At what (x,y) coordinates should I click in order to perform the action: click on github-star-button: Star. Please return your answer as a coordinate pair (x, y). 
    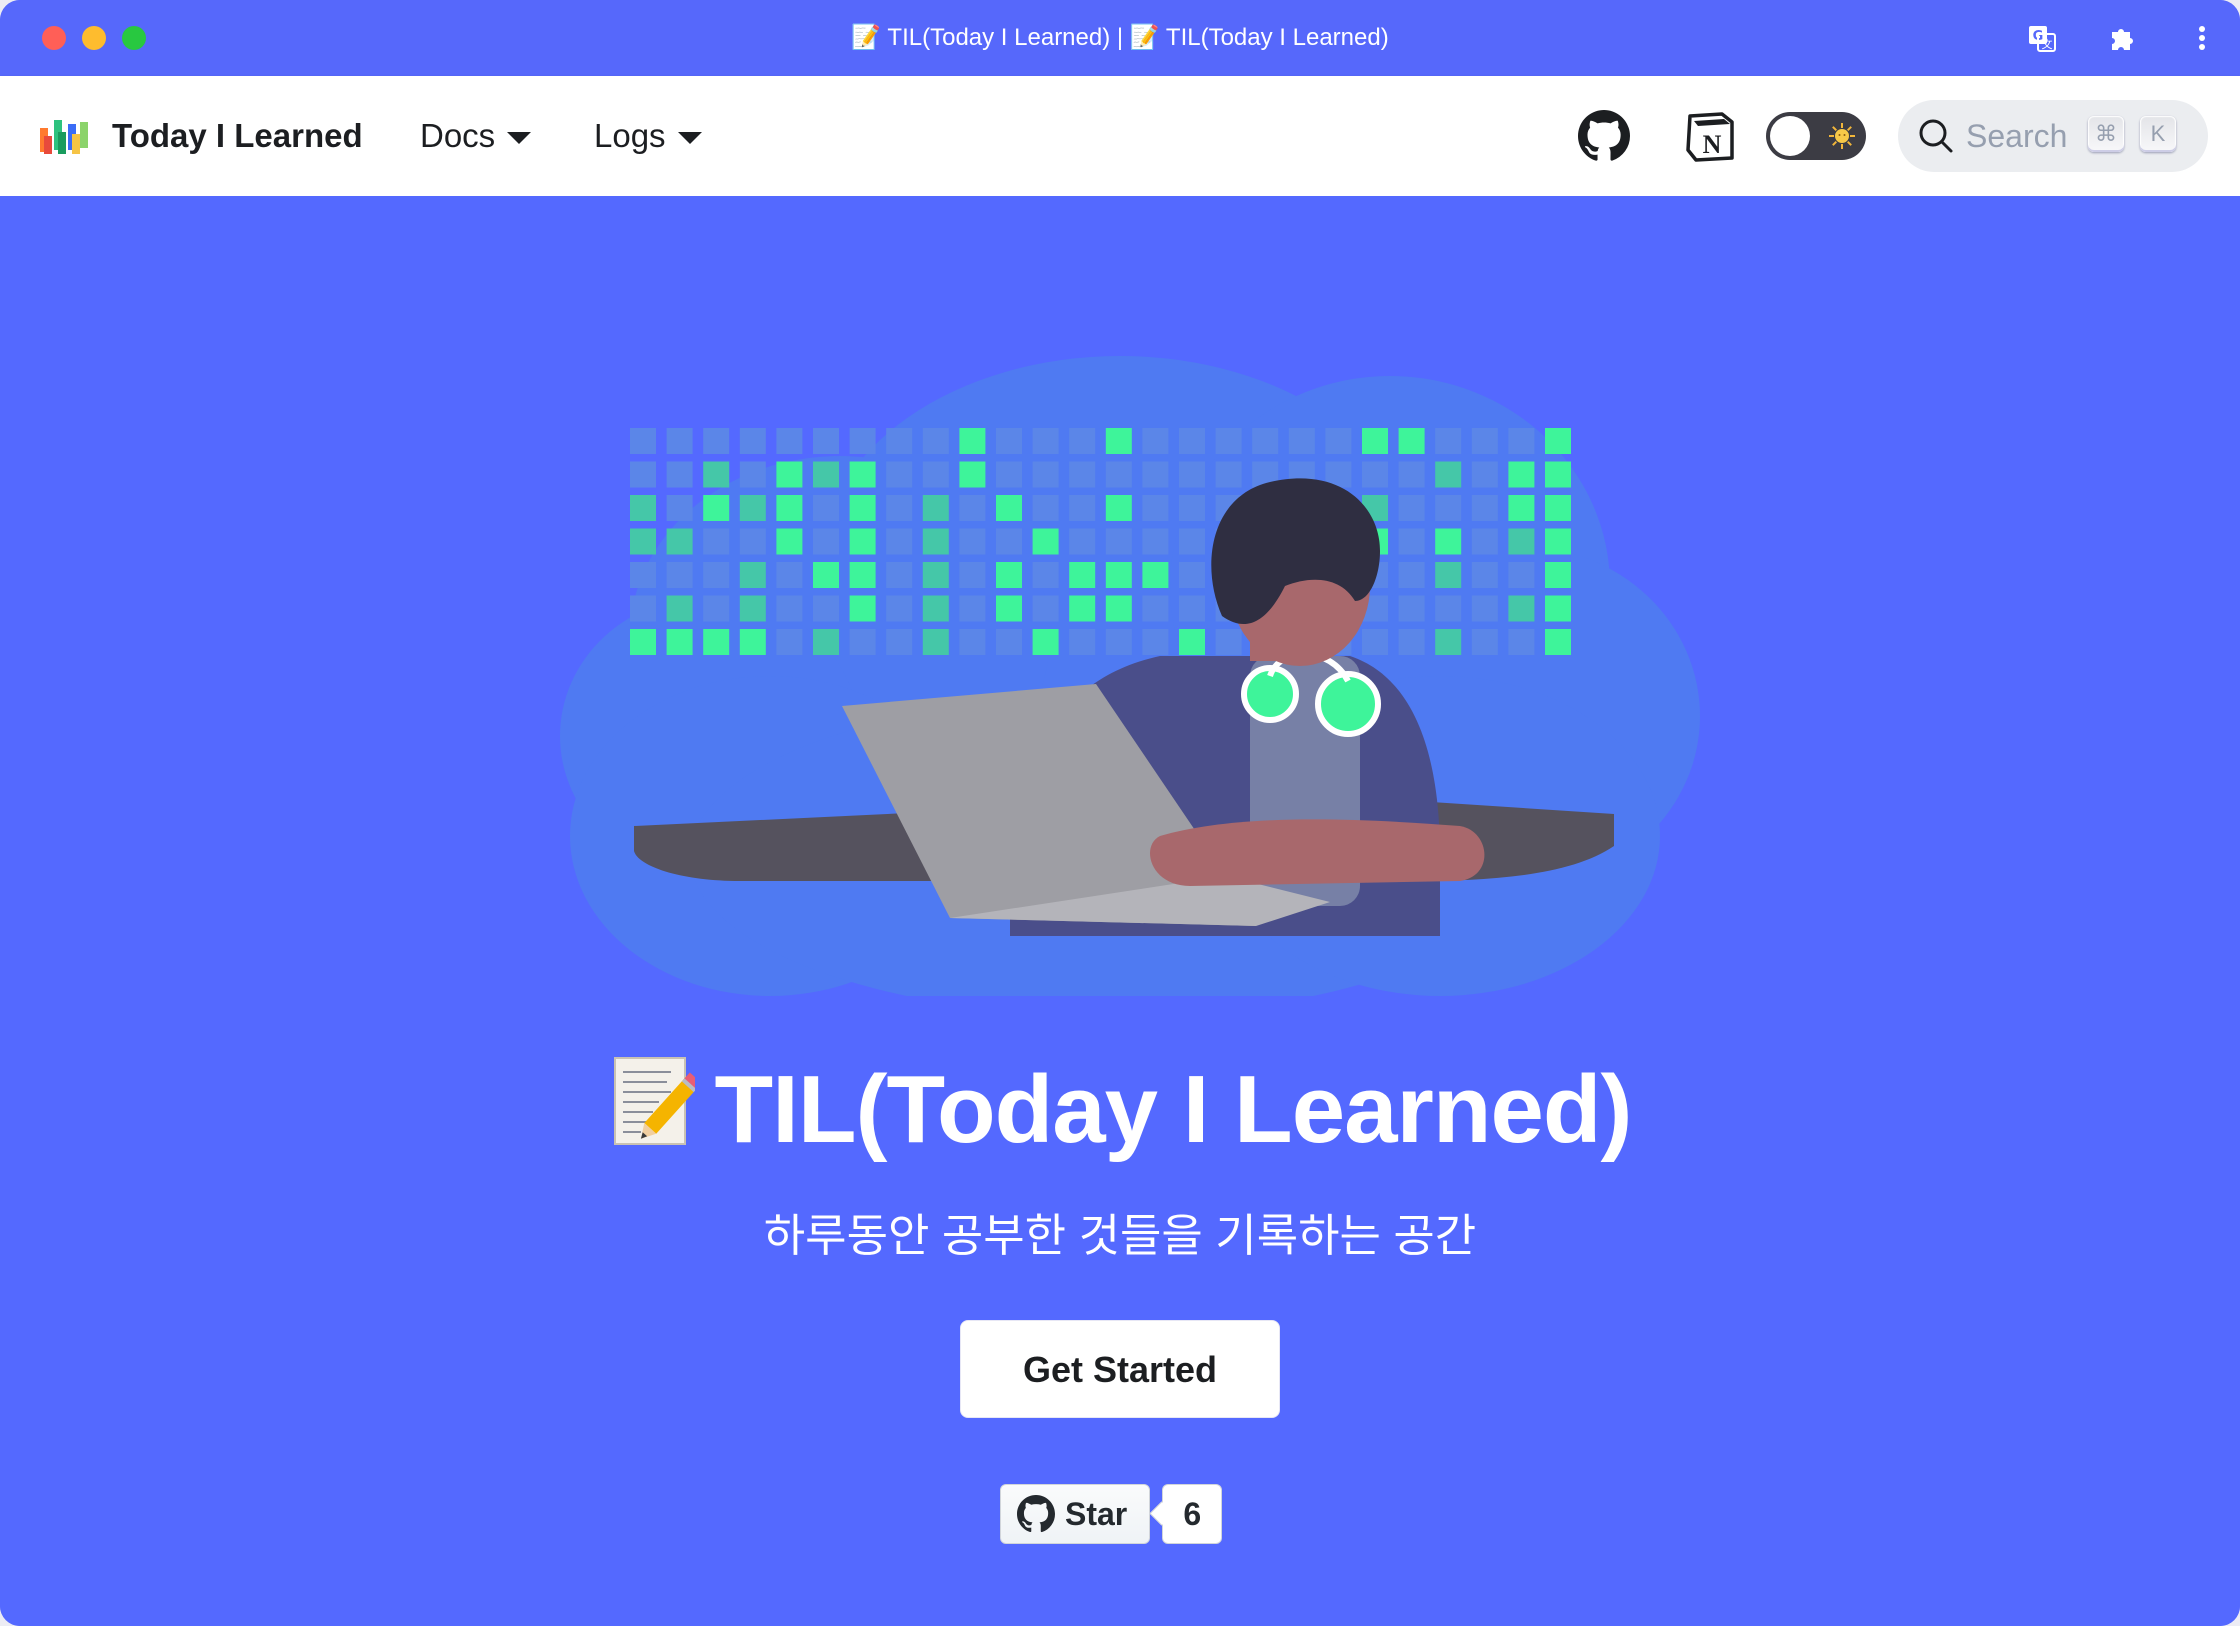
    Looking at the image, I should click on (1075, 1514).